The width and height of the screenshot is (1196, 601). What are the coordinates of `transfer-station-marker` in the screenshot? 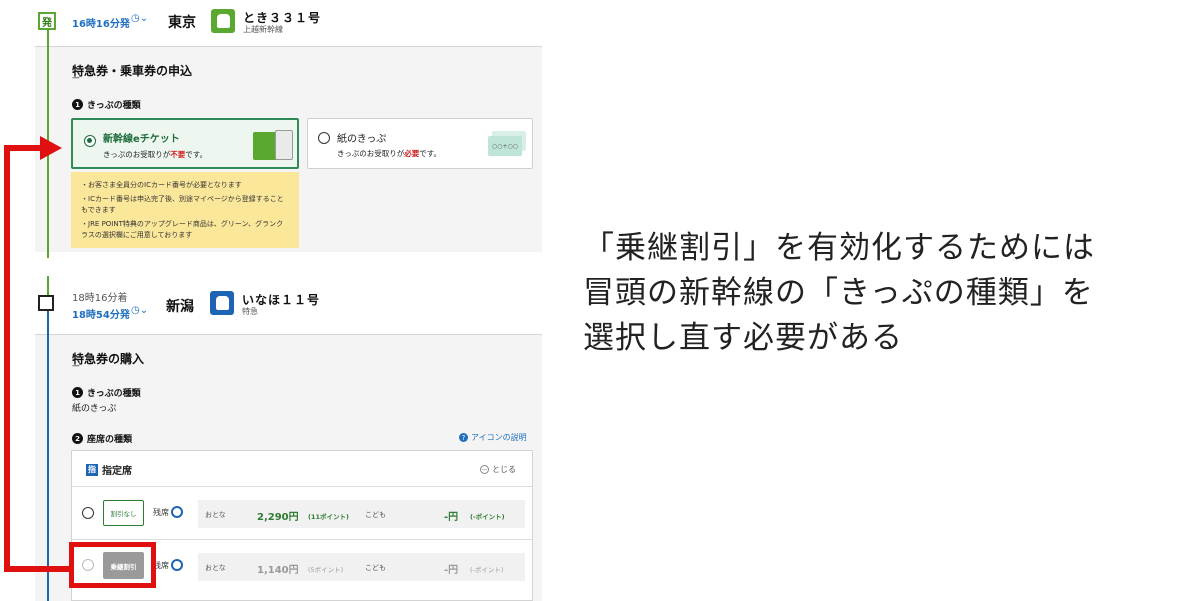 It's located at (46, 303).